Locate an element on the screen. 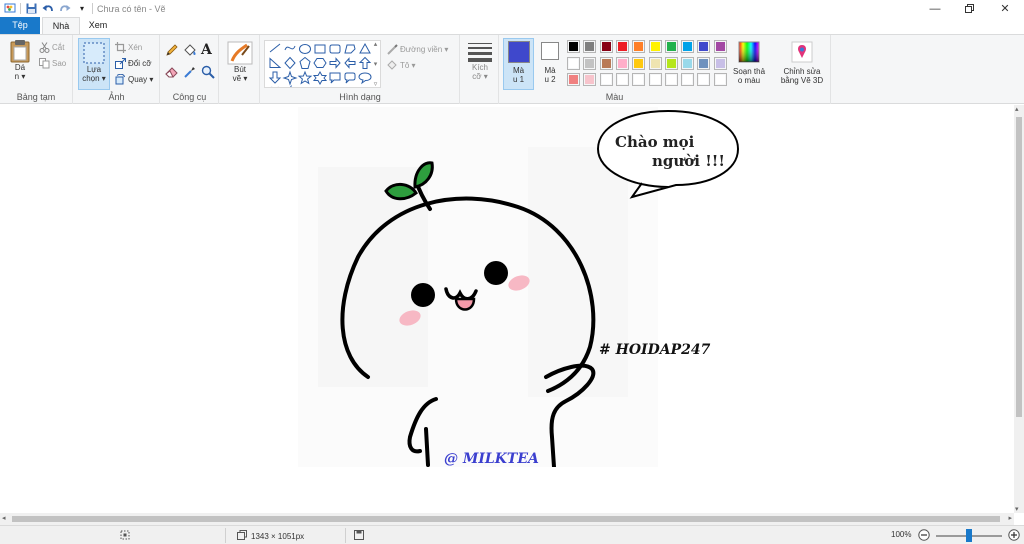 Image resolution: width=1024 pixels, height=544 pixels. edit-colors-button: Soạn thả o màu is located at coordinates (749, 63).